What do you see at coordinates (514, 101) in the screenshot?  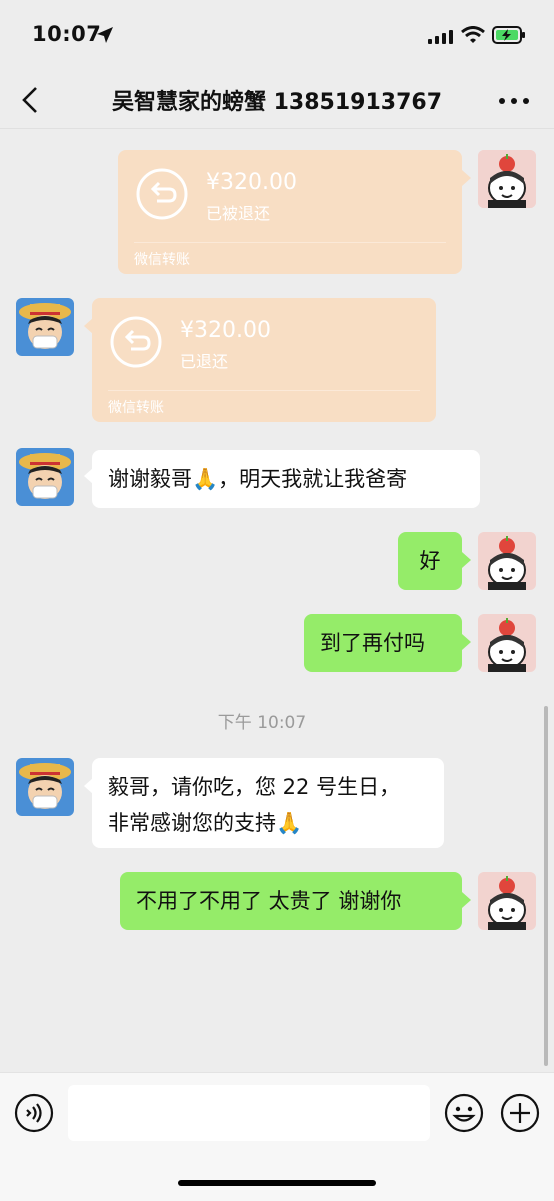 I see `more-icon` at bounding box center [514, 101].